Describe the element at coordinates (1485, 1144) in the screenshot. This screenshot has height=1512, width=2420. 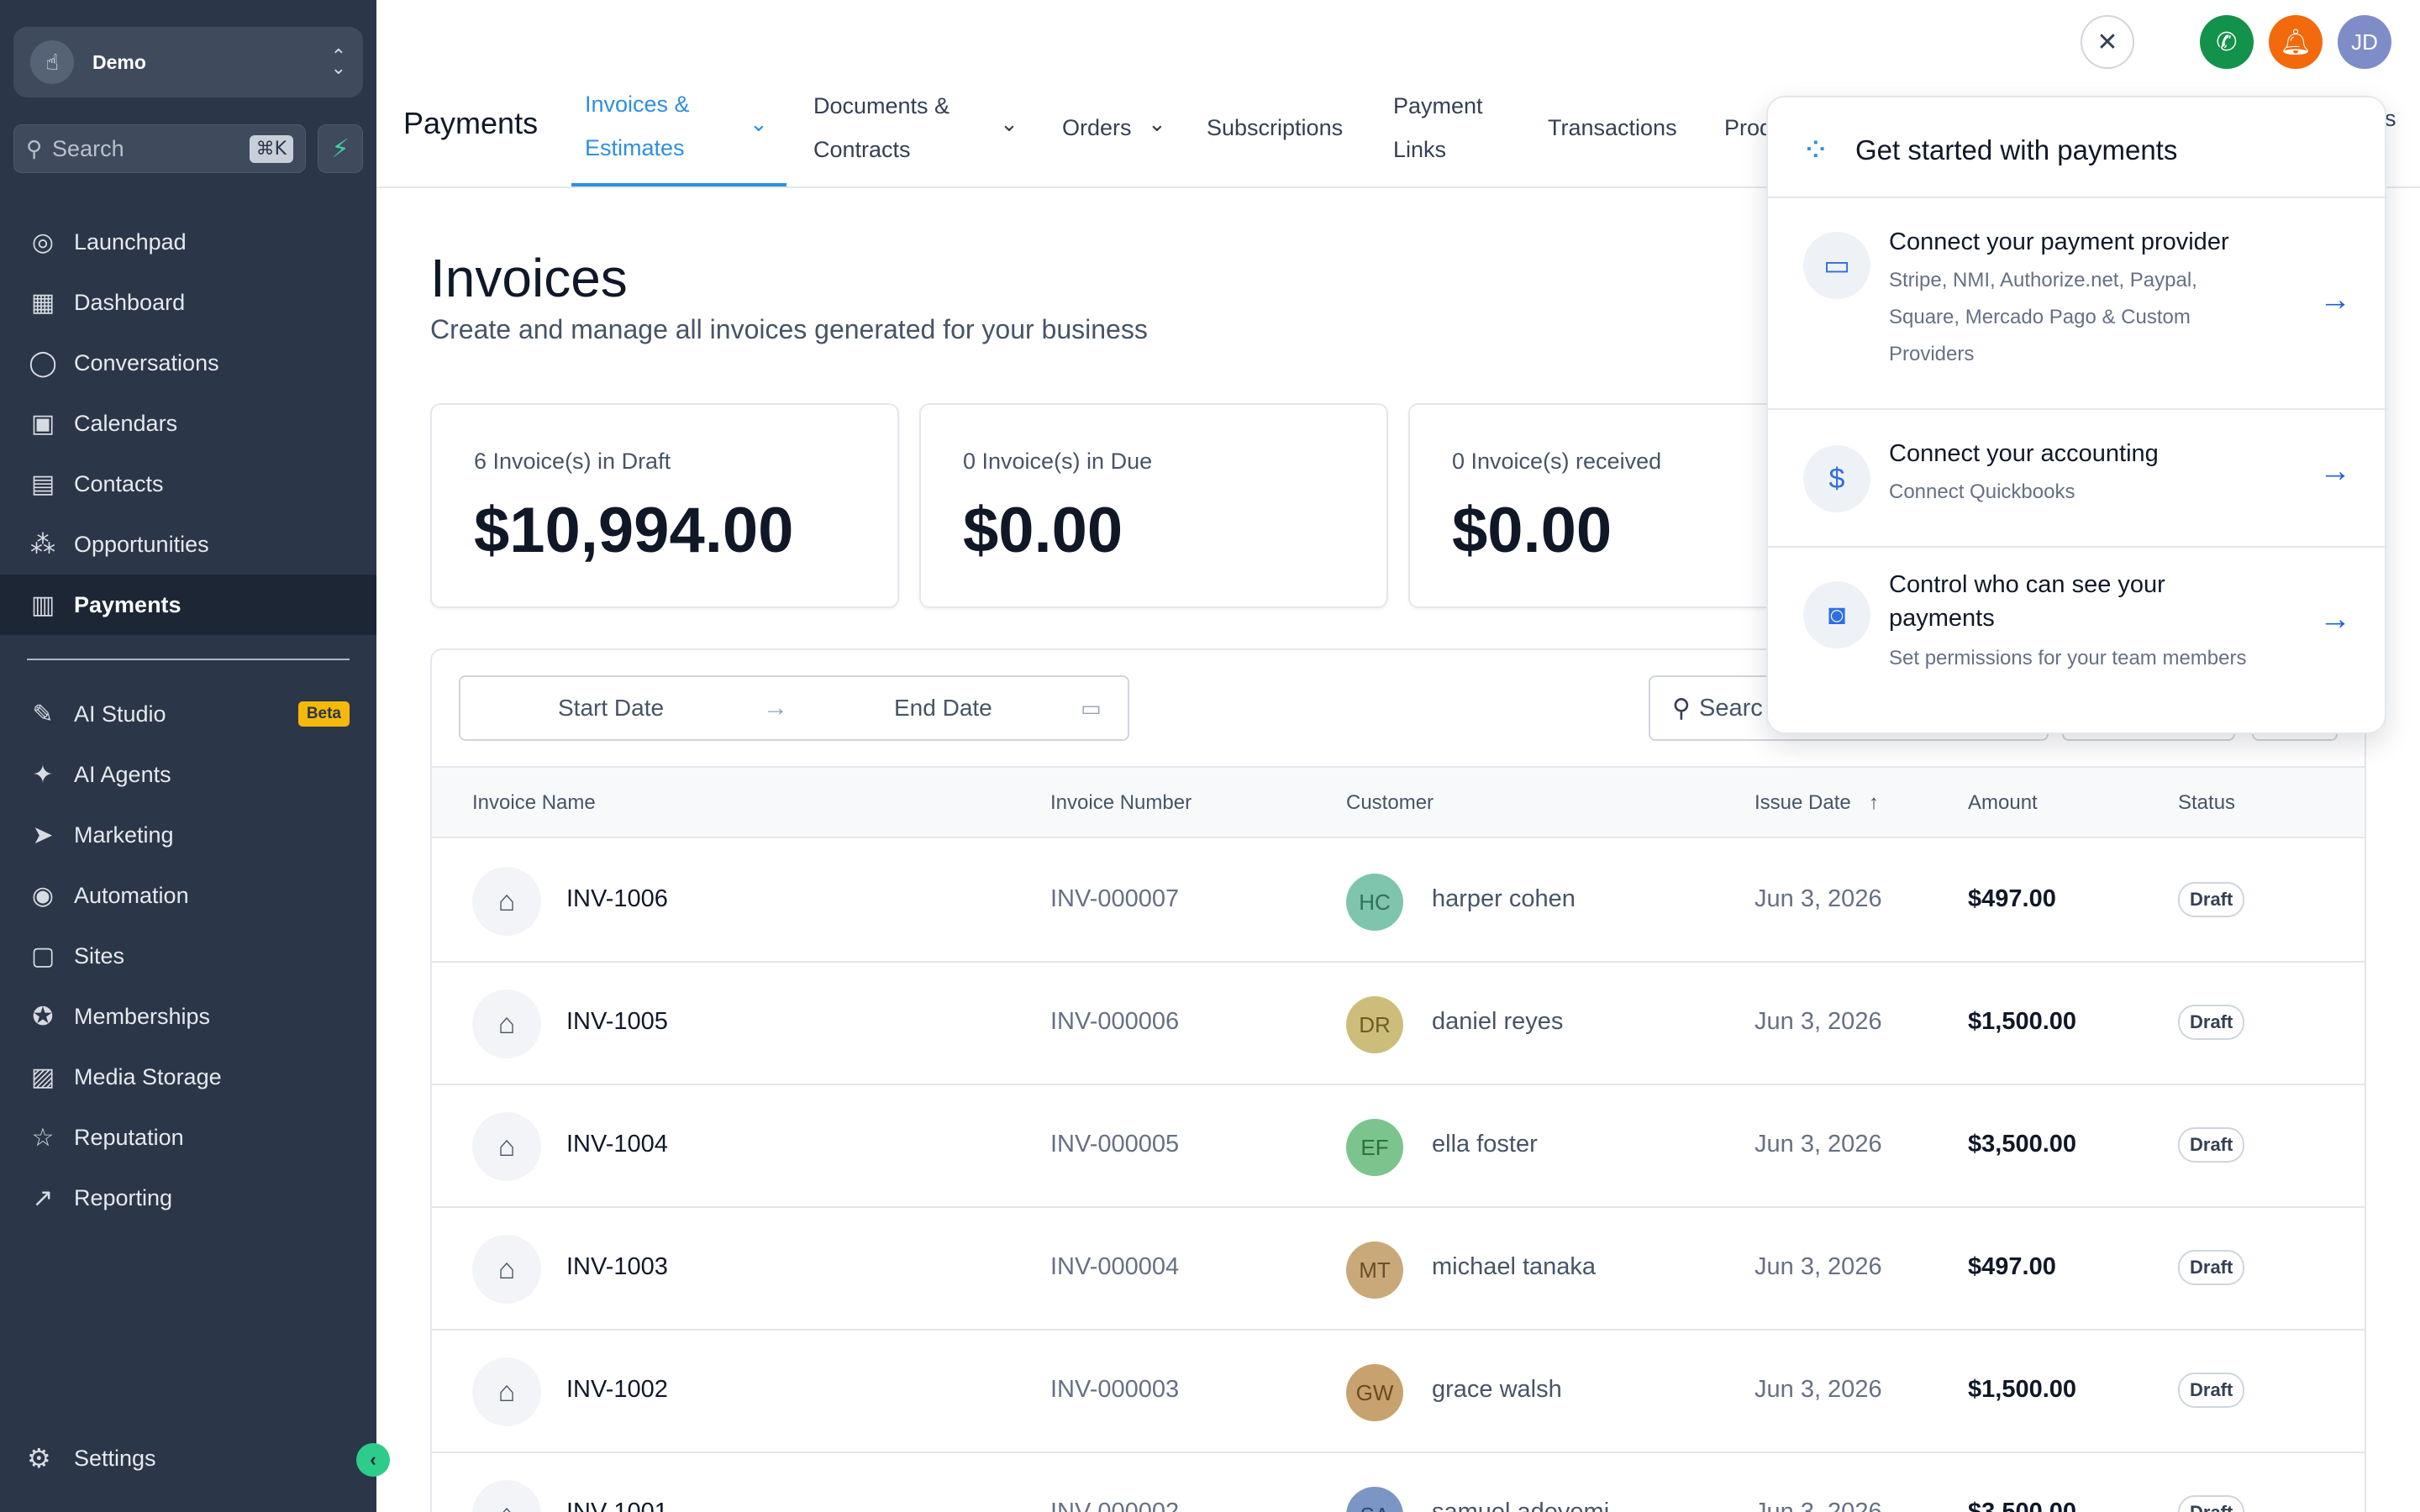
I see `customer-name: ella foster` at that location.